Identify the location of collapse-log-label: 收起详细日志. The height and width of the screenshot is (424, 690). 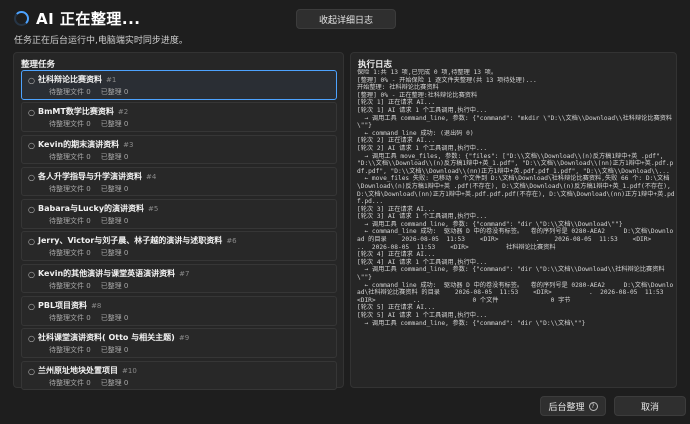
(345, 20).